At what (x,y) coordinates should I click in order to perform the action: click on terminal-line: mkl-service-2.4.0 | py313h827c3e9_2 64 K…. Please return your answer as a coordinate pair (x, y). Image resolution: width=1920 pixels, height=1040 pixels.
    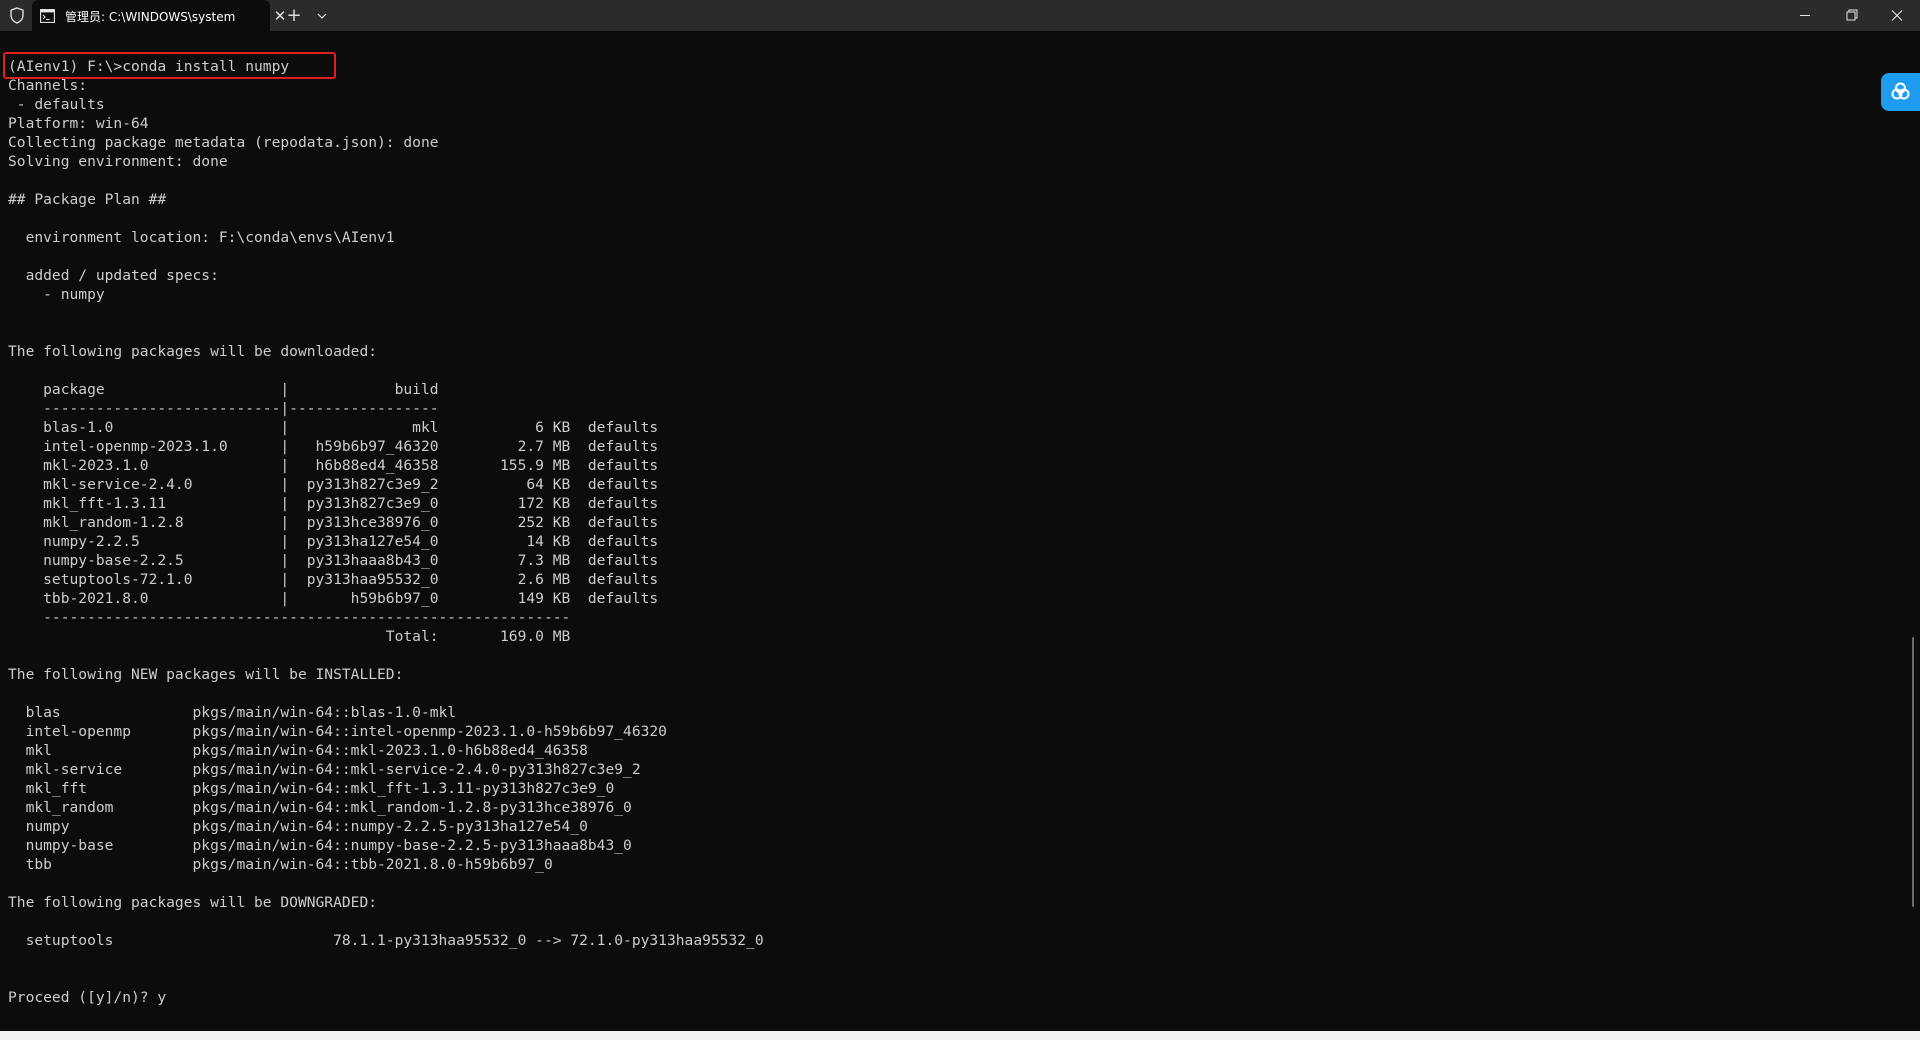
    Looking at the image, I should click on (333, 484).